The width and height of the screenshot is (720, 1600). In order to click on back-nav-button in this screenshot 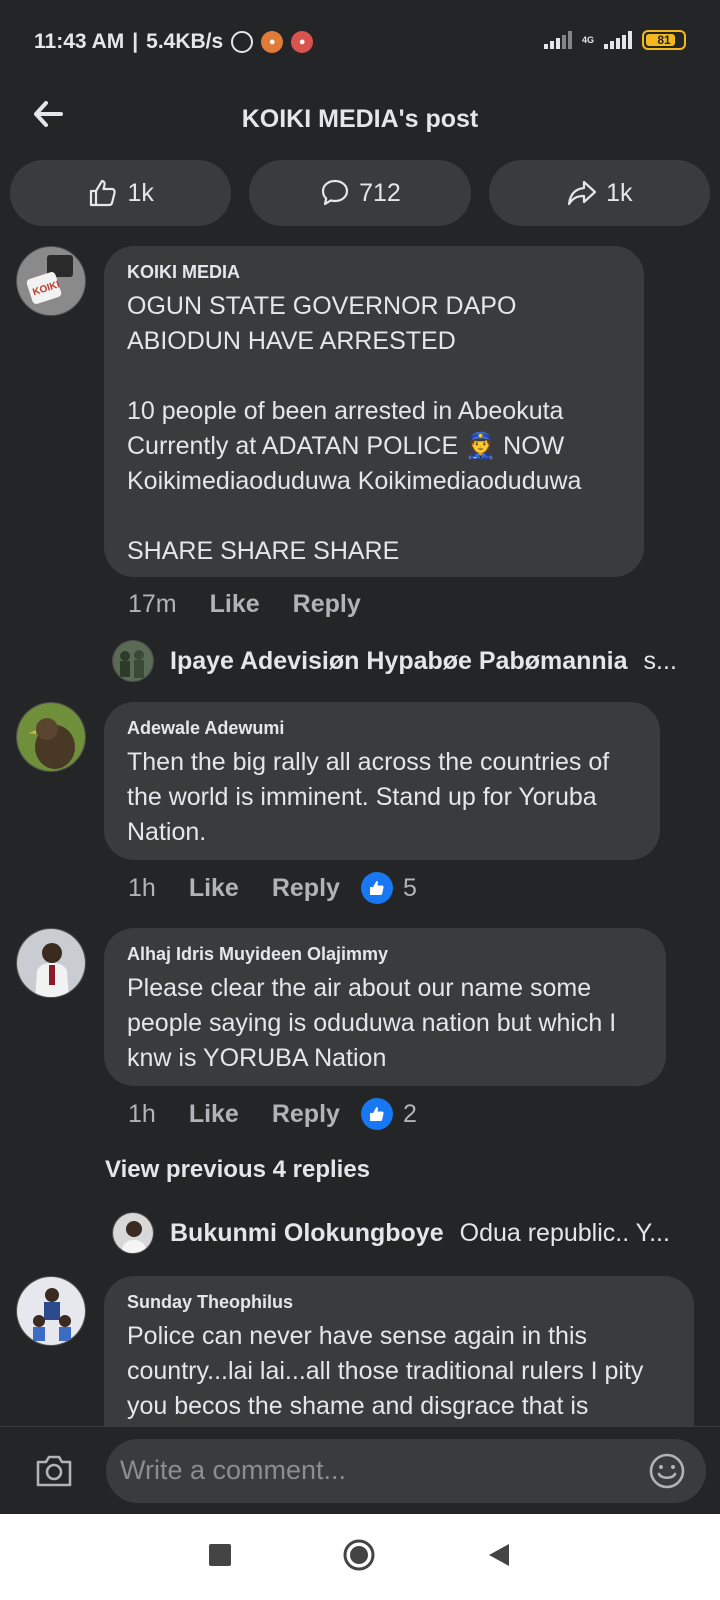, I will do `click(499, 1557)`.